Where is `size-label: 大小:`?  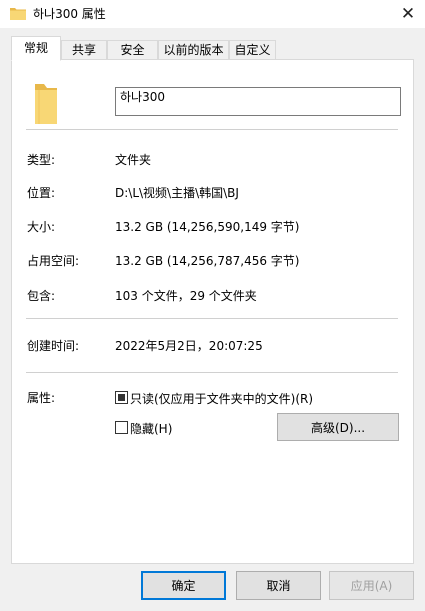 size-label: 大小: is located at coordinates (41, 227).